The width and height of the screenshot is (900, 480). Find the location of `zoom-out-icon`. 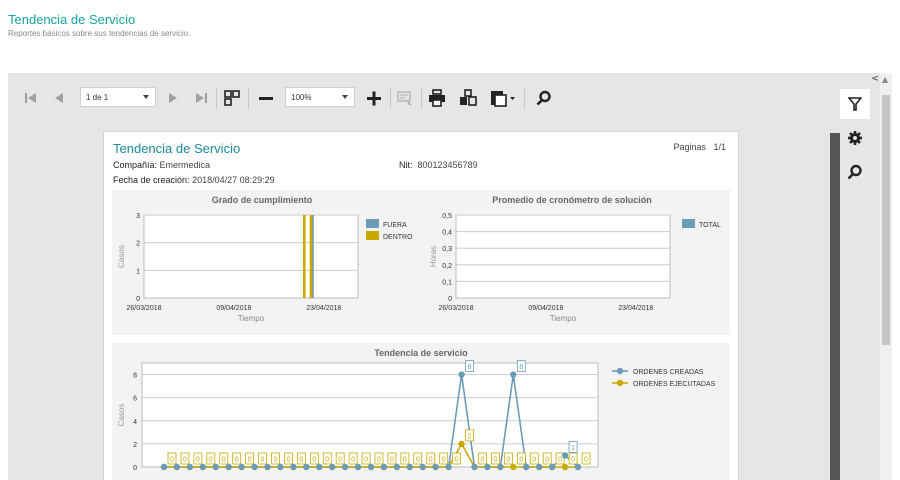

zoom-out-icon is located at coordinates (266, 98).